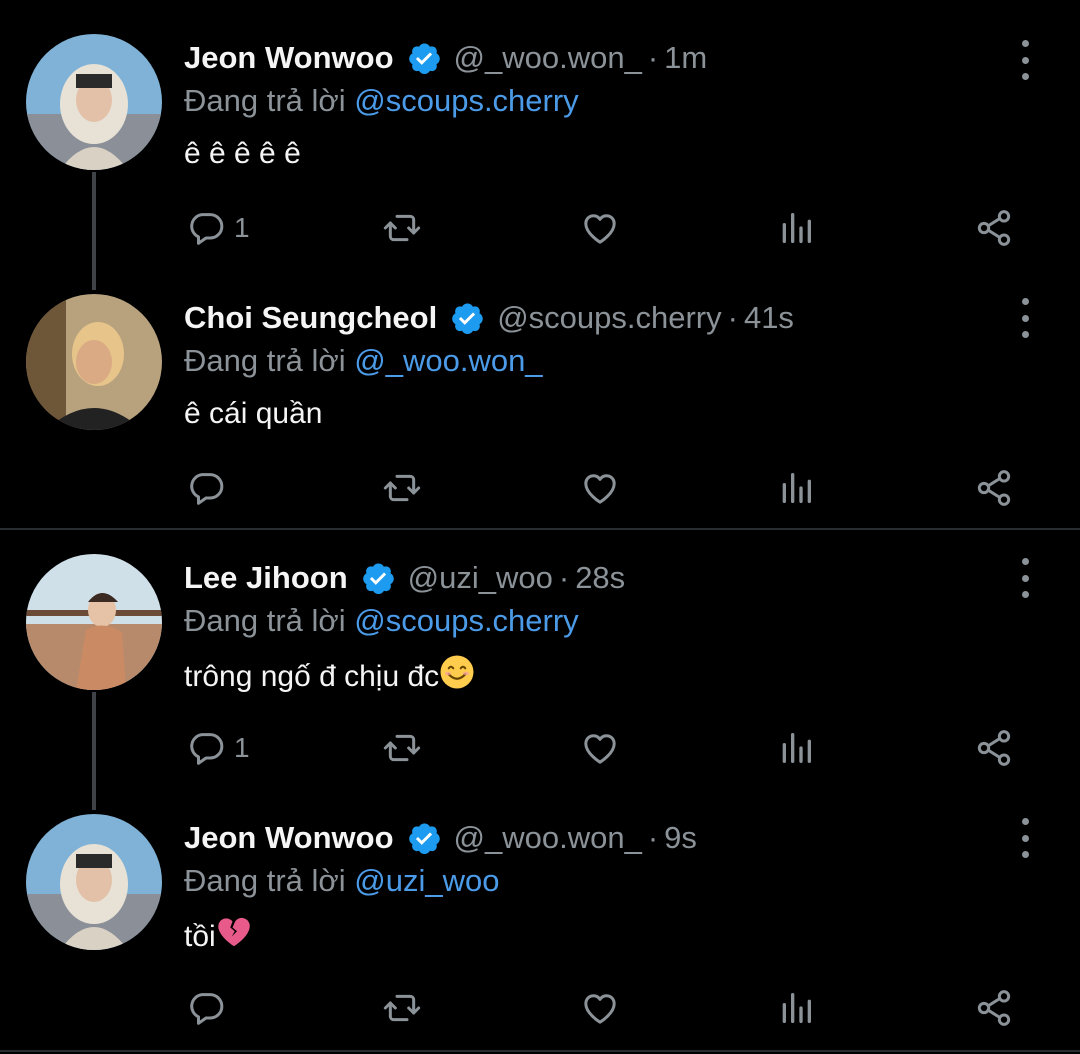 Image resolution: width=1080 pixels, height=1054 pixels. I want to click on tweet-text: tồi, so click(592, 934).